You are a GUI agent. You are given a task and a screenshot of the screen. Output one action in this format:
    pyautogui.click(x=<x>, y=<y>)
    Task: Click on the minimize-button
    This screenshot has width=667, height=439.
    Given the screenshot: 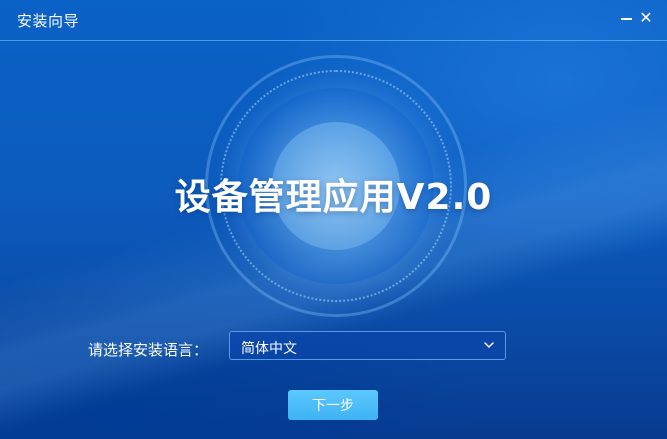 What is the action you would take?
    pyautogui.click(x=626, y=18)
    